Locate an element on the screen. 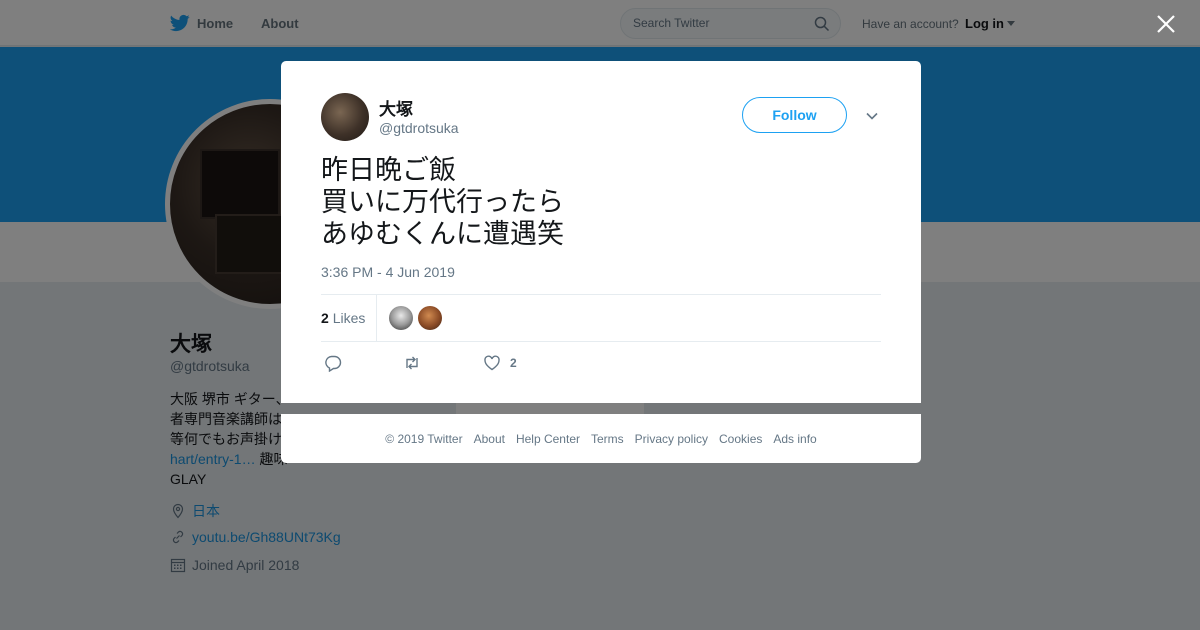  stats-divider is located at coordinates (376, 318).